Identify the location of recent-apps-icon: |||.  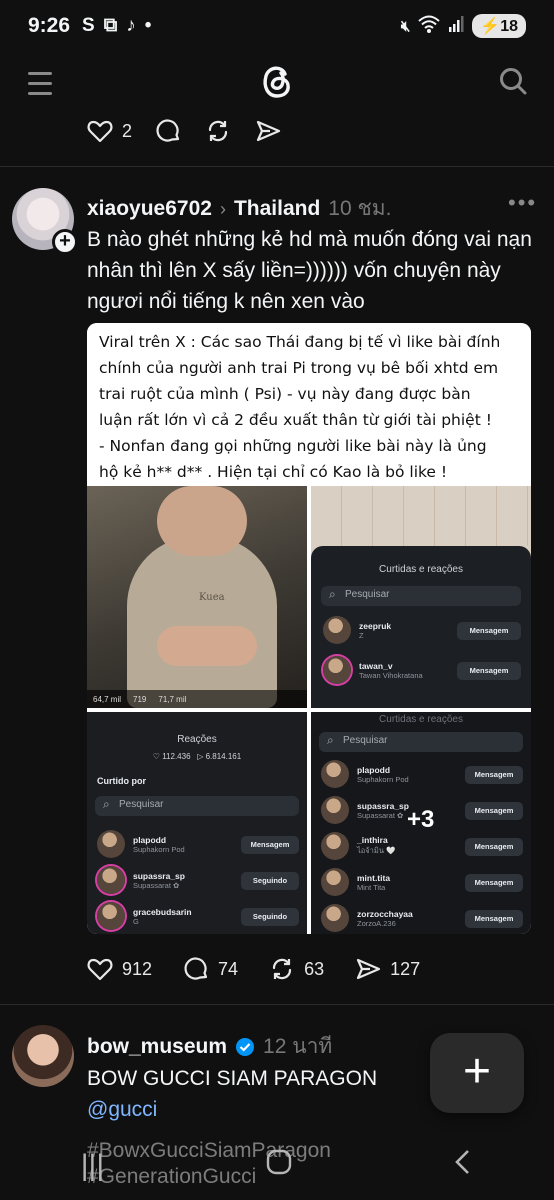
(92, 1166).